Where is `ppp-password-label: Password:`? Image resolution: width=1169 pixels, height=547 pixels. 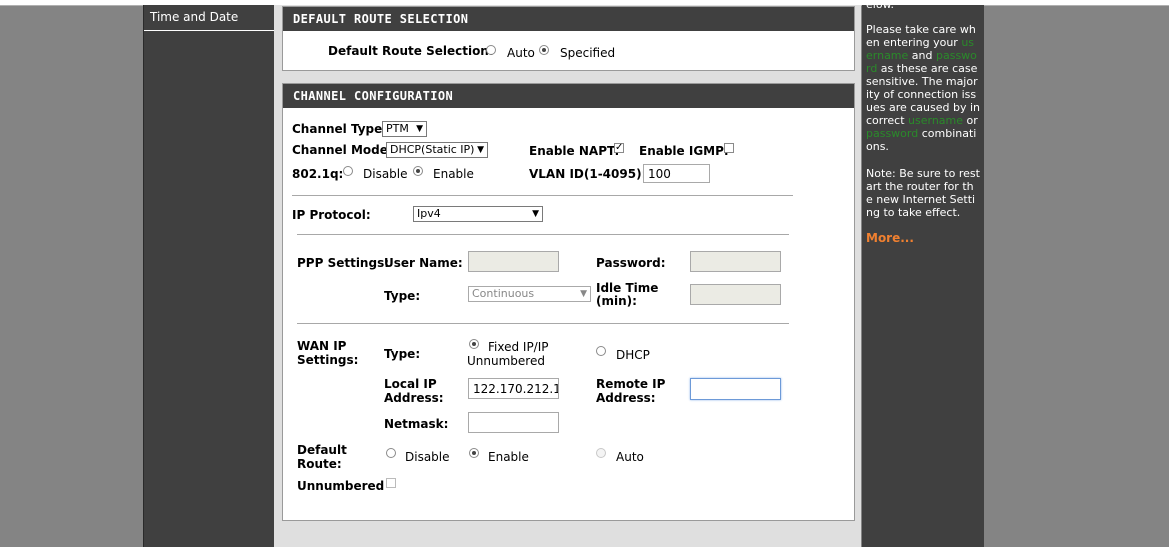
ppp-password-label: Password: is located at coordinates (631, 263).